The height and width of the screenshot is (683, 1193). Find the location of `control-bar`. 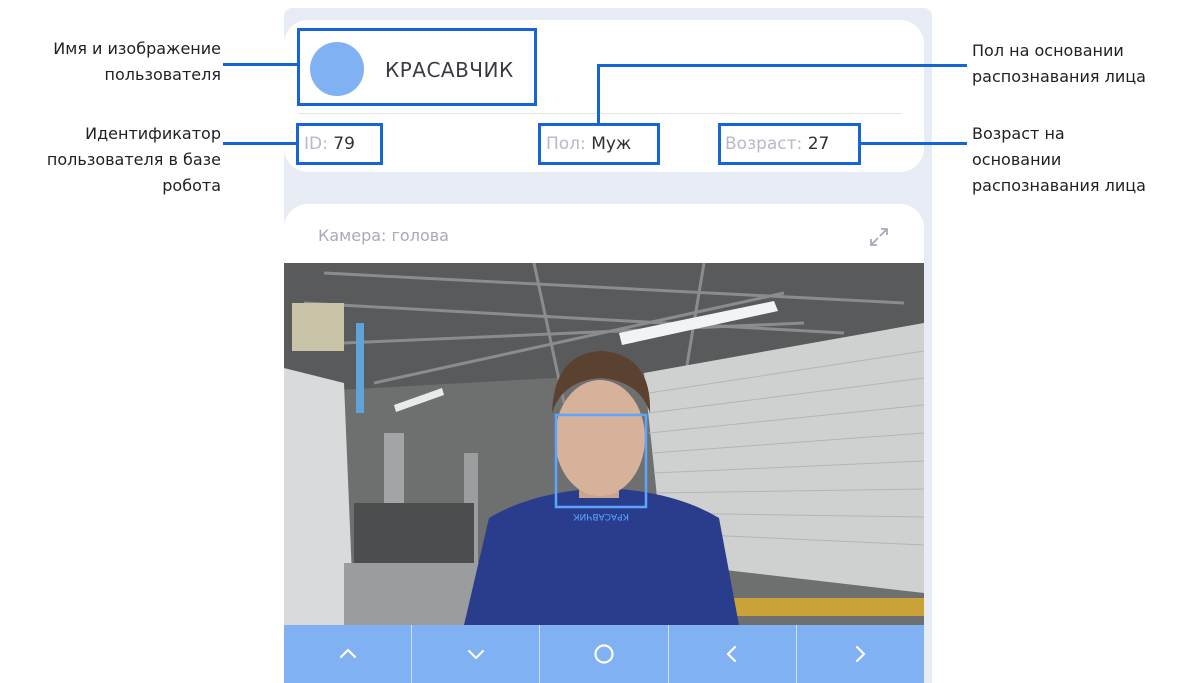

control-bar is located at coordinates (604, 654).